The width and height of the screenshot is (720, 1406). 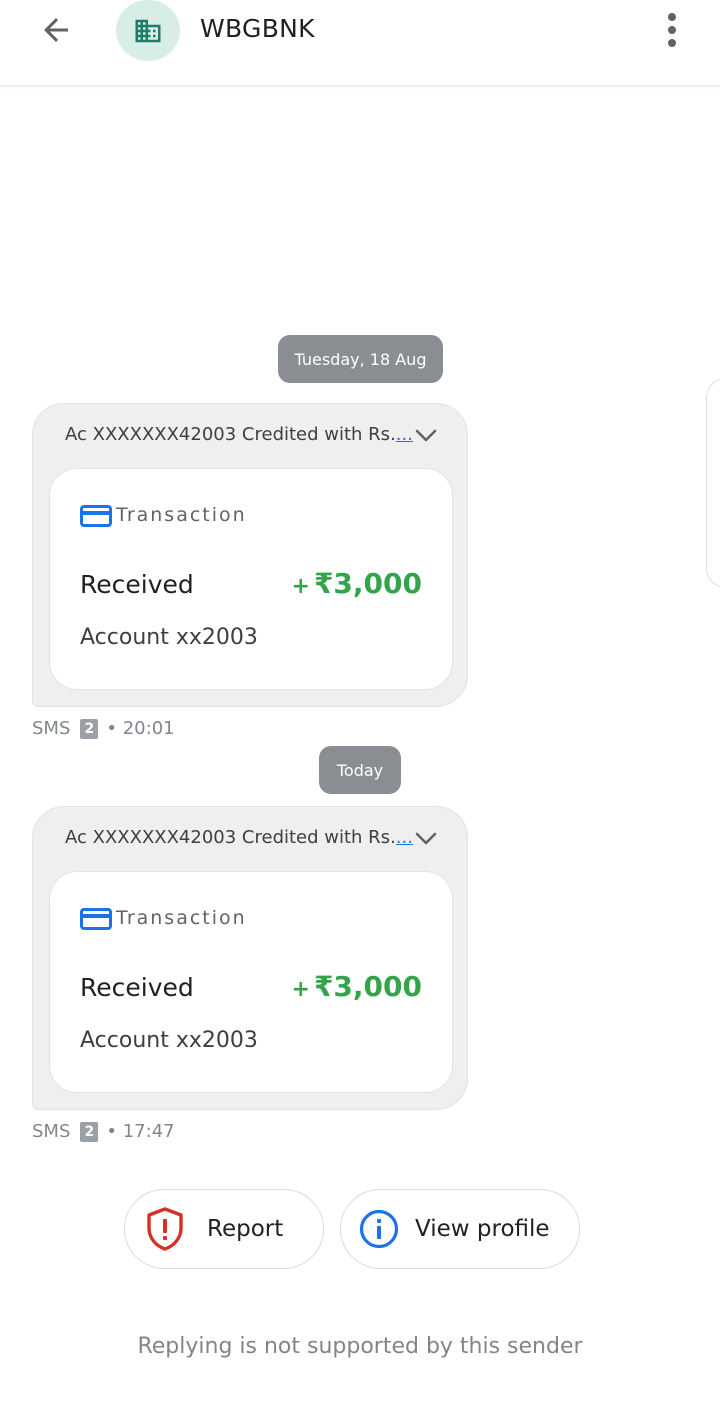 I want to click on app-header: WBGBNK, so click(x=360, y=43).